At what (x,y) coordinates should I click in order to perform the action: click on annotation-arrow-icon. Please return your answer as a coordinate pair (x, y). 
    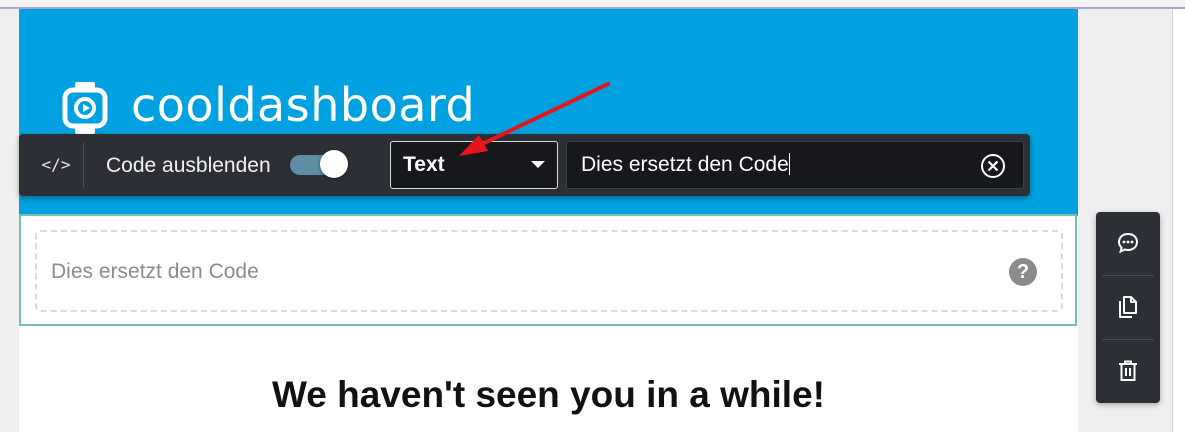
    Looking at the image, I should click on (534, 119).